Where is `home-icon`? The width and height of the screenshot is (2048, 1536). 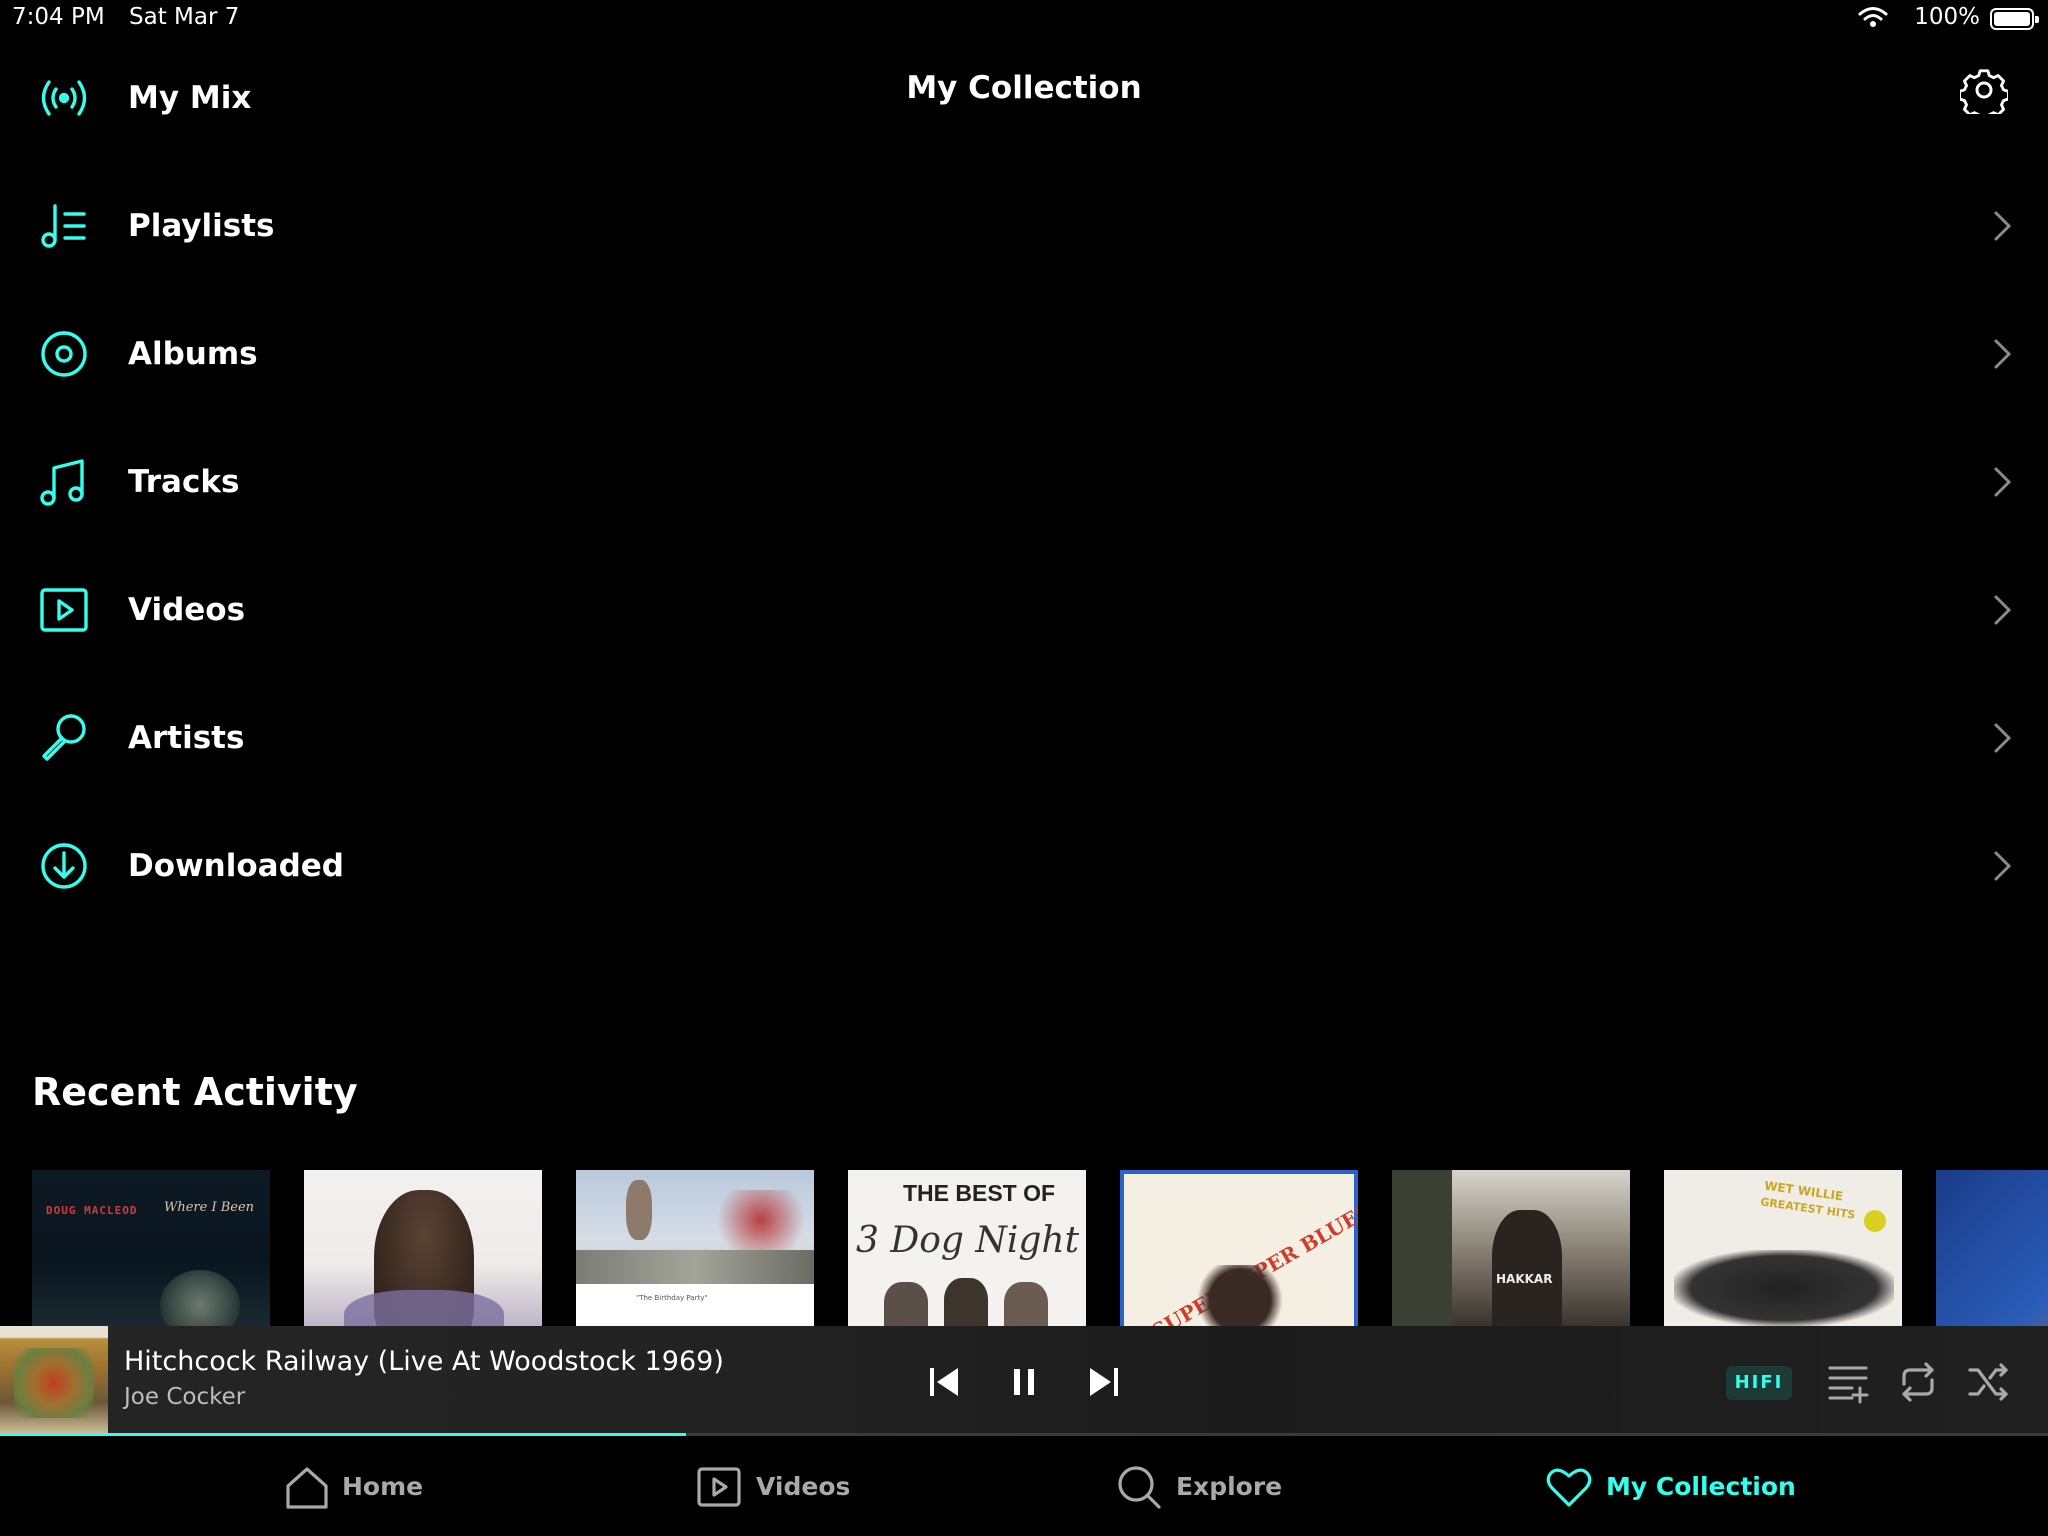
home-icon is located at coordinates (307, 1488).